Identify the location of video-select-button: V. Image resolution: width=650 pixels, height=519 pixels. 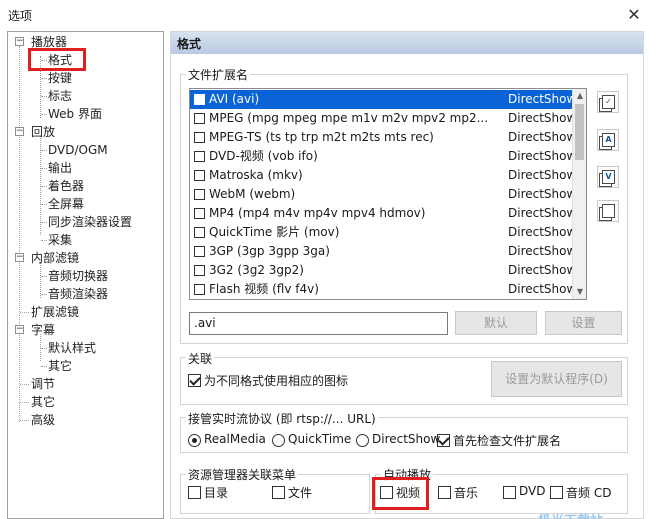
(608, 177).